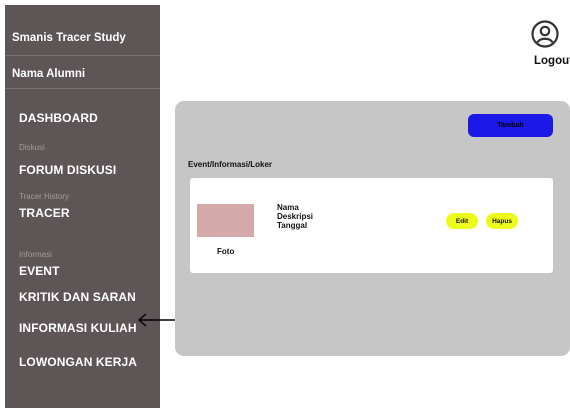 The height and width of the screenshot is (408, 570). What do you see at coordinates (44, 213) in the screenshot?
I see `nav-tracer: TRACER` at bounding box center [44, 213].